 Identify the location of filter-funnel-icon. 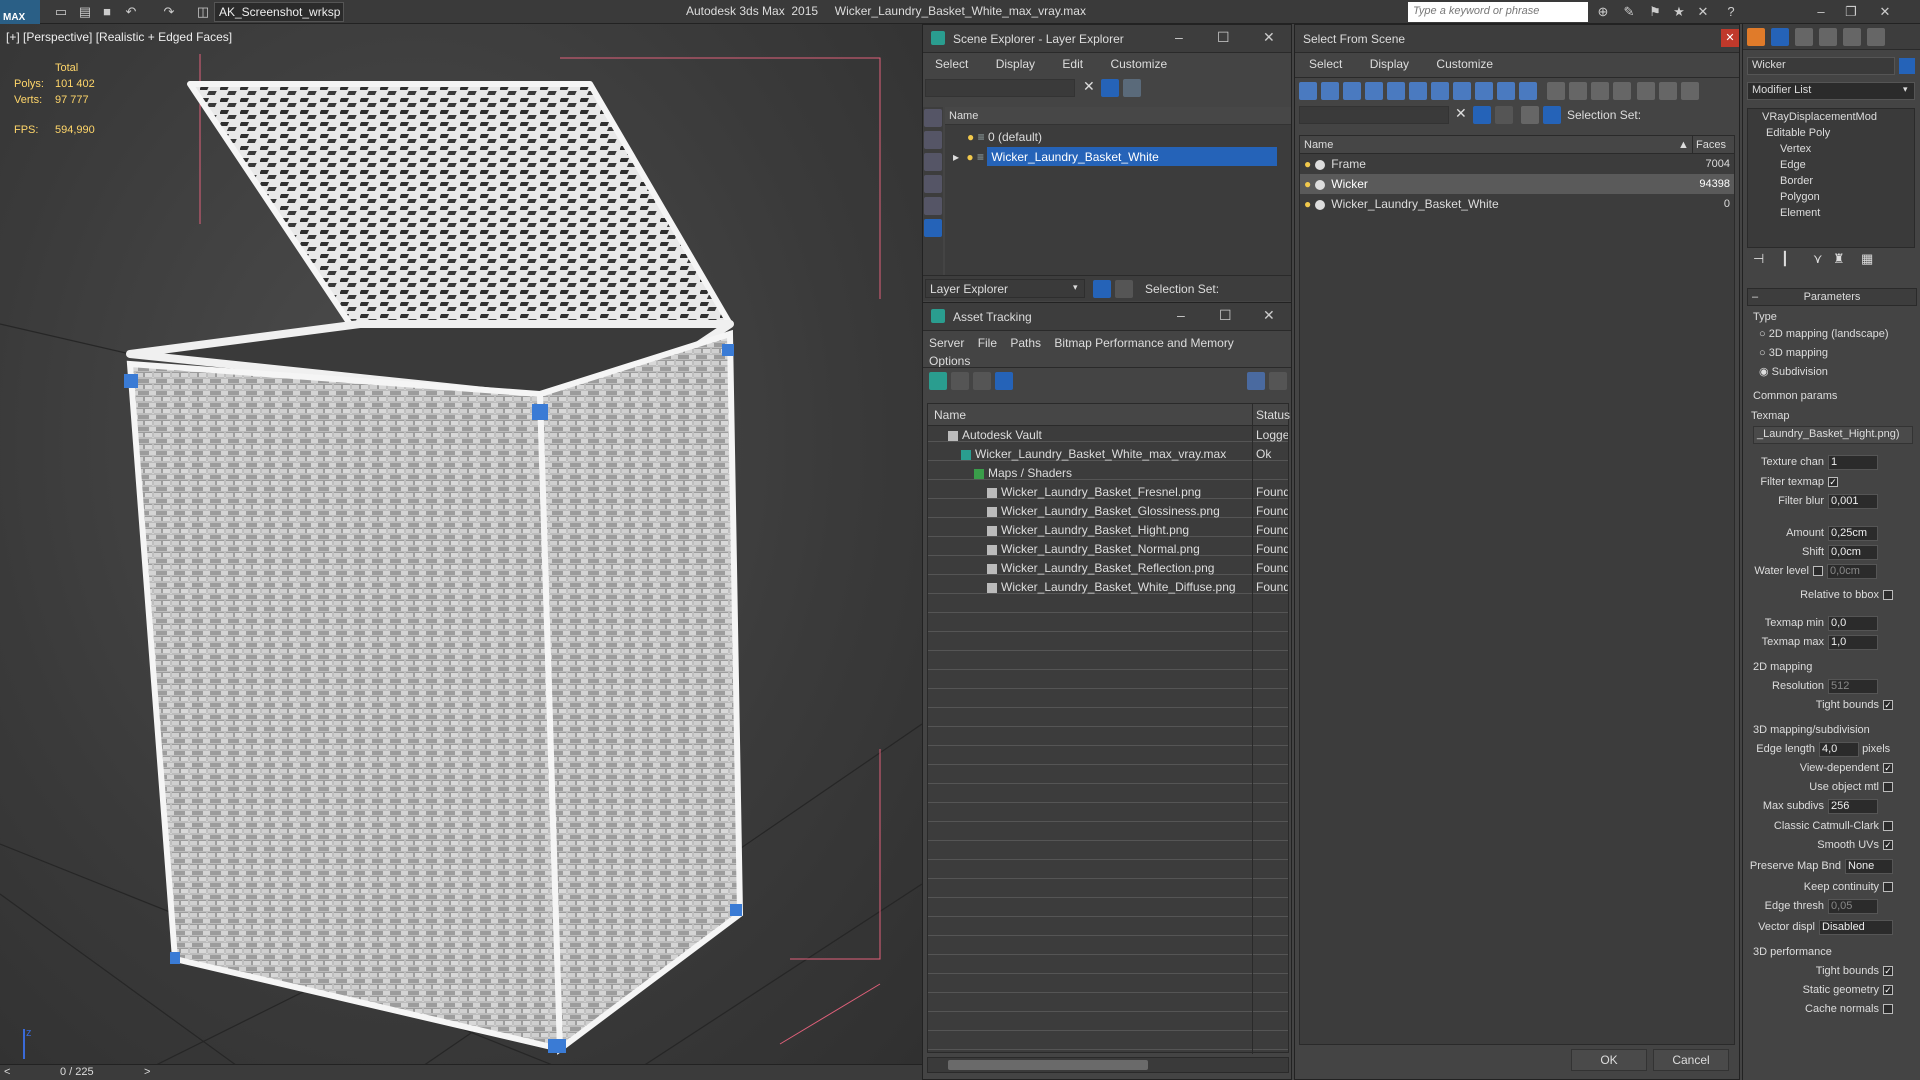
(1646, 91).